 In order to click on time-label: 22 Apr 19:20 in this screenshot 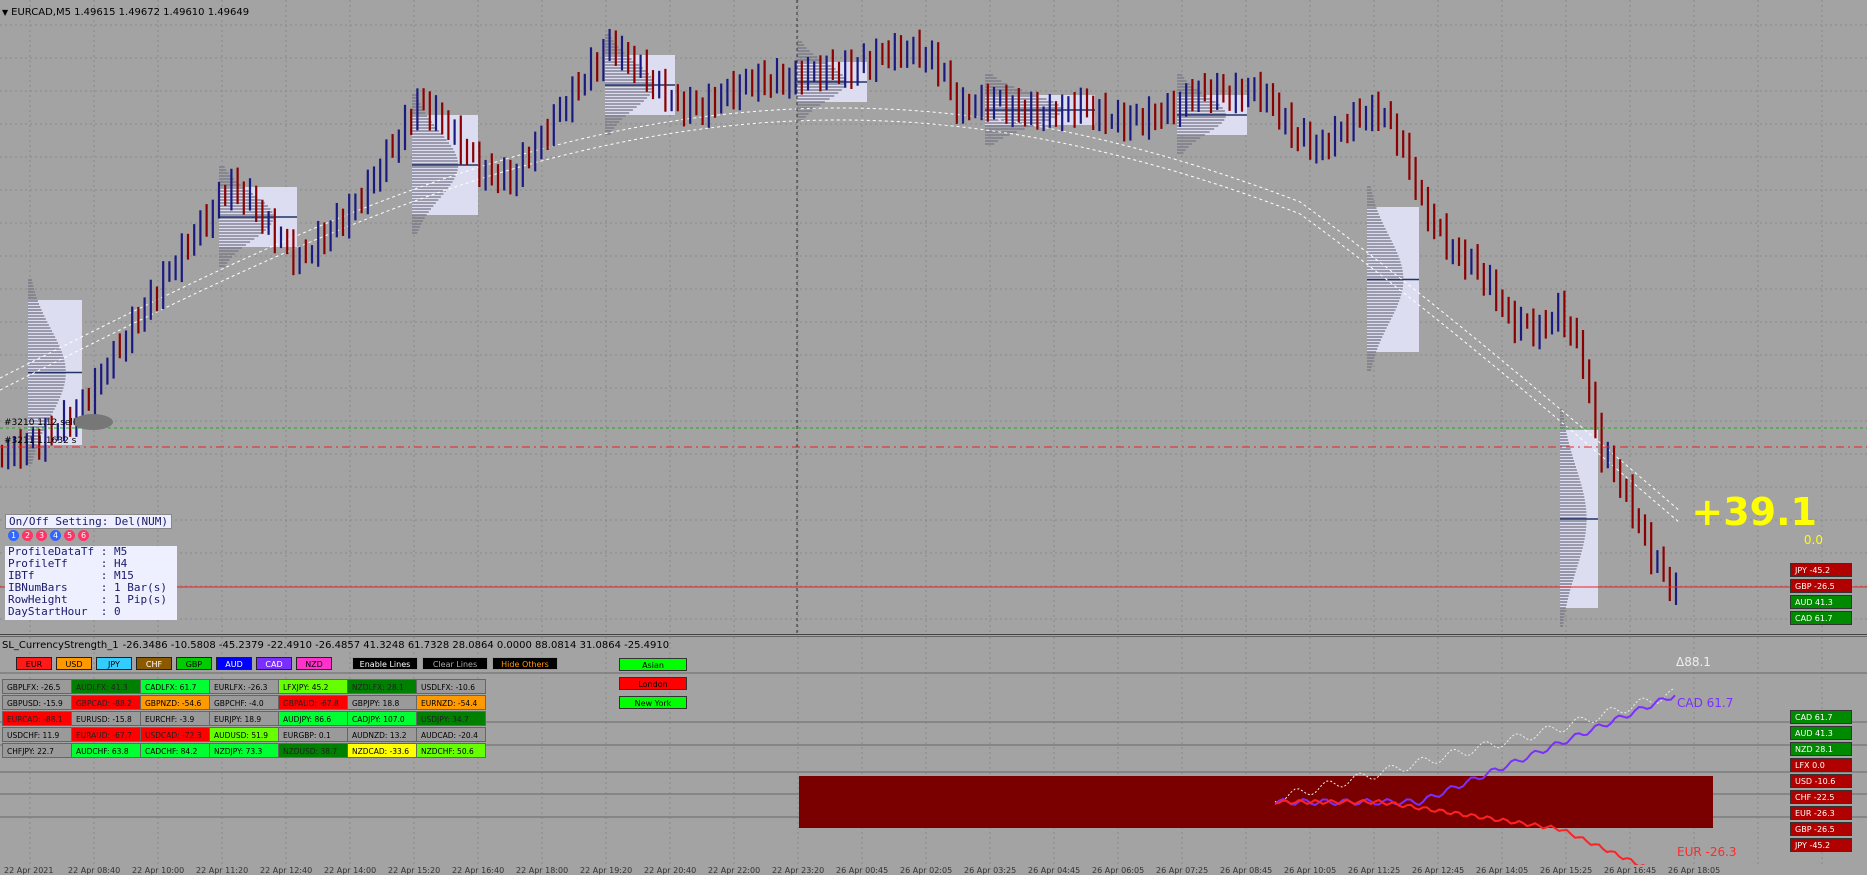, I will do `click(606, 870)`.